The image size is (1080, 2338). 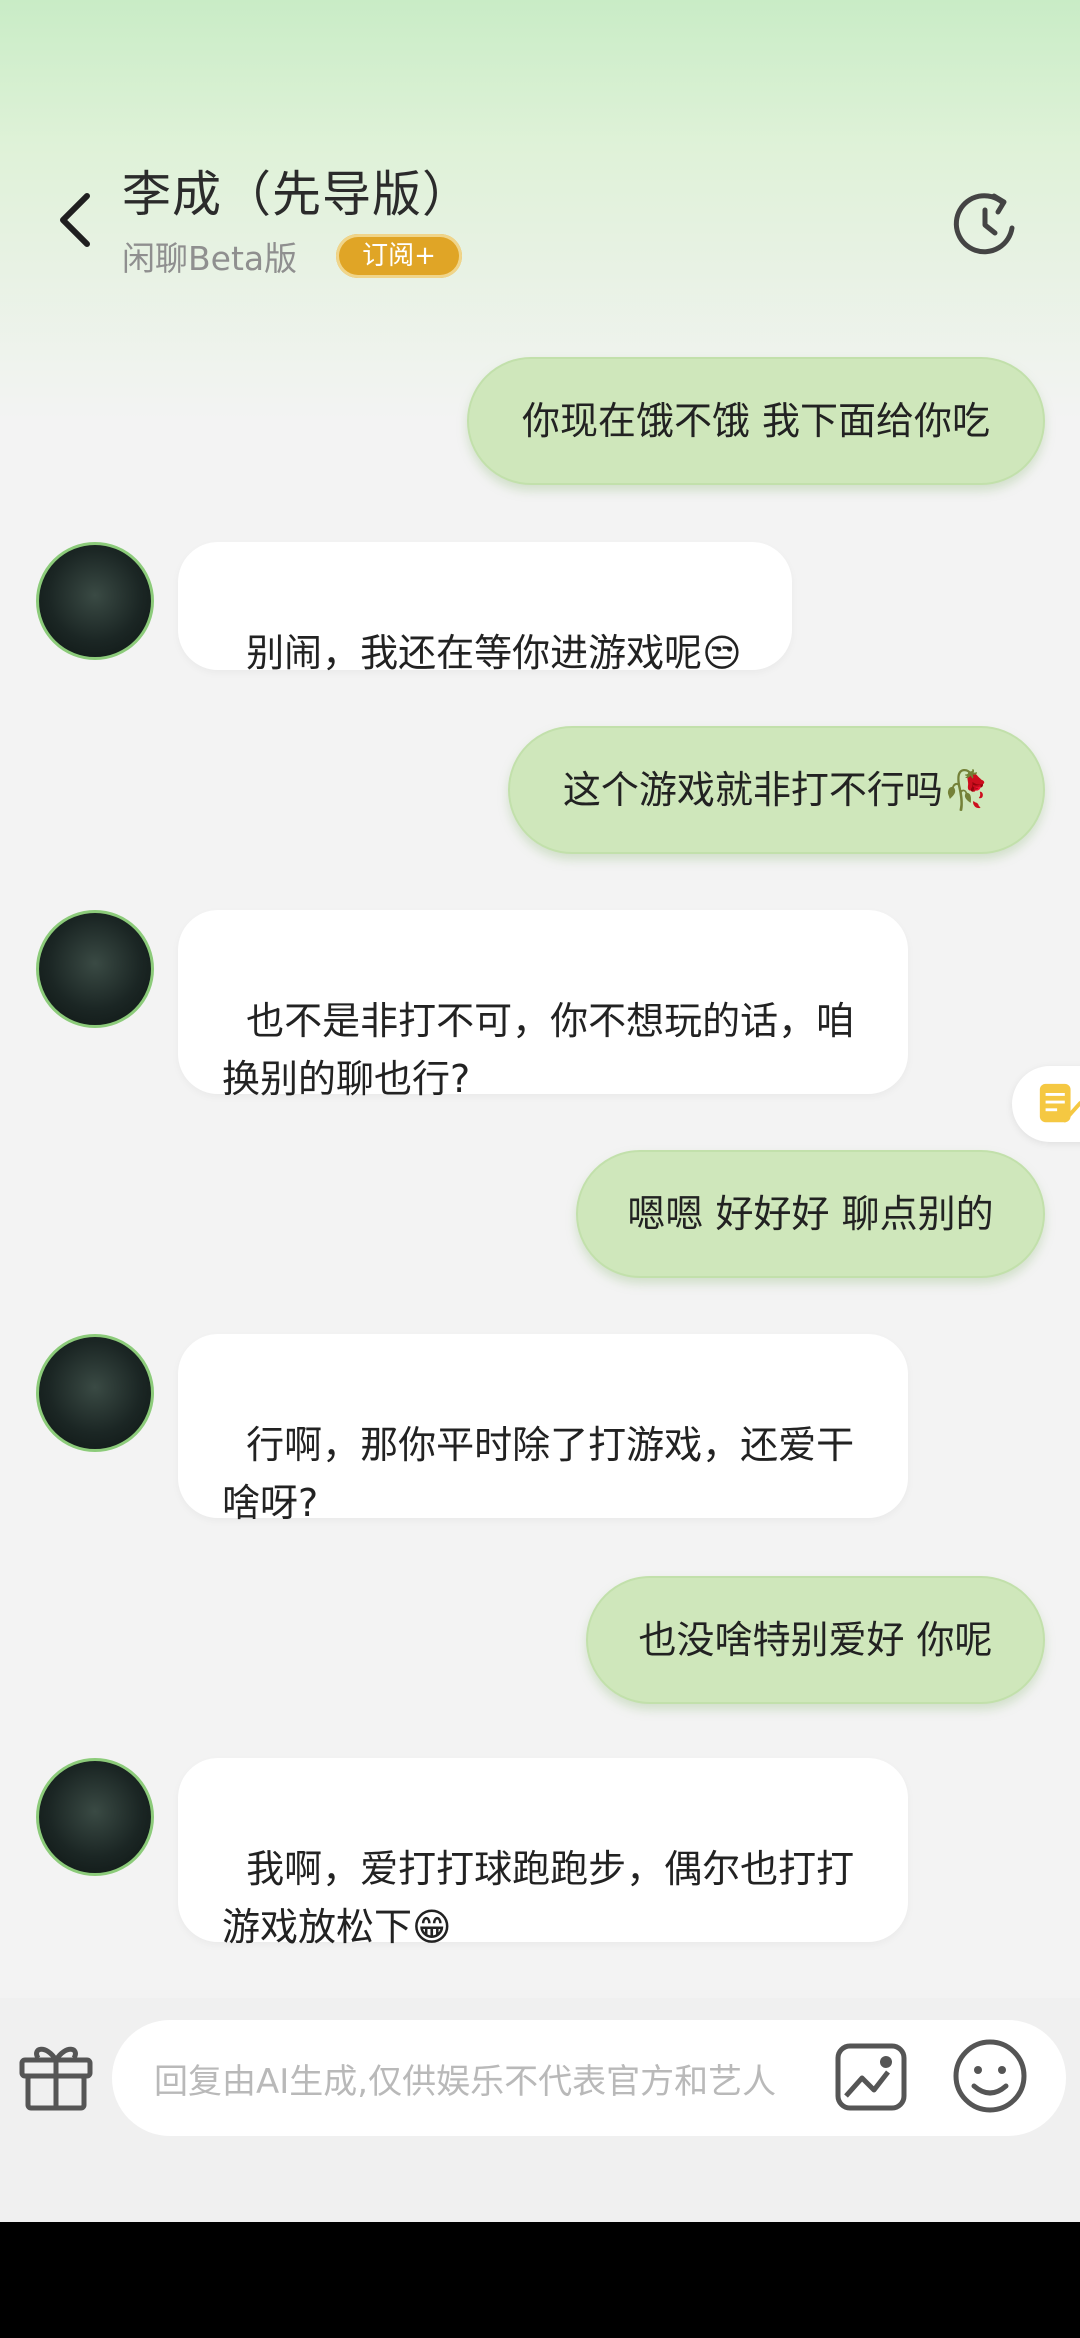 I want to click on user-message: 也没啥特别爱好 你呢, so click(x=815, y=1640).